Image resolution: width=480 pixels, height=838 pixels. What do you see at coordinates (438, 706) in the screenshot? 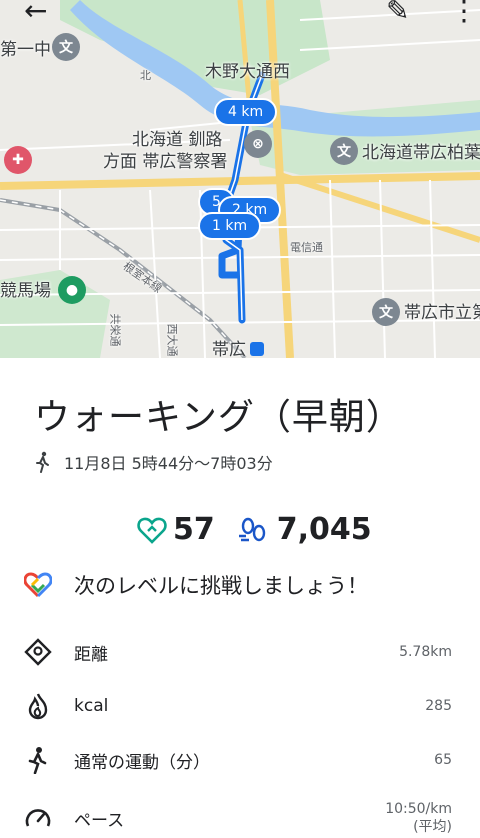
I see `metric-value: 285` at bounding box center [438, 706].